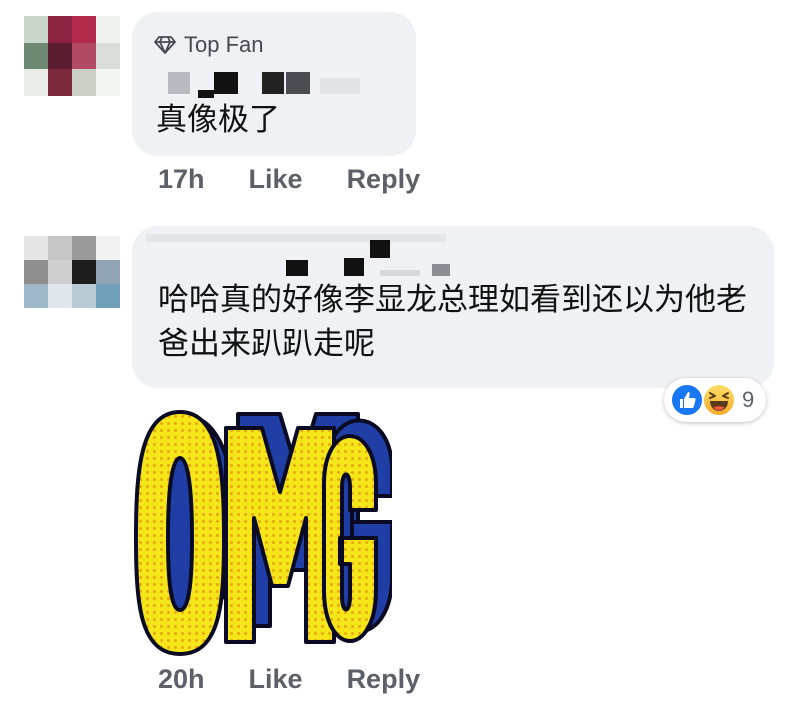  I want to click on reaction-count: 9, so click(748, 399).